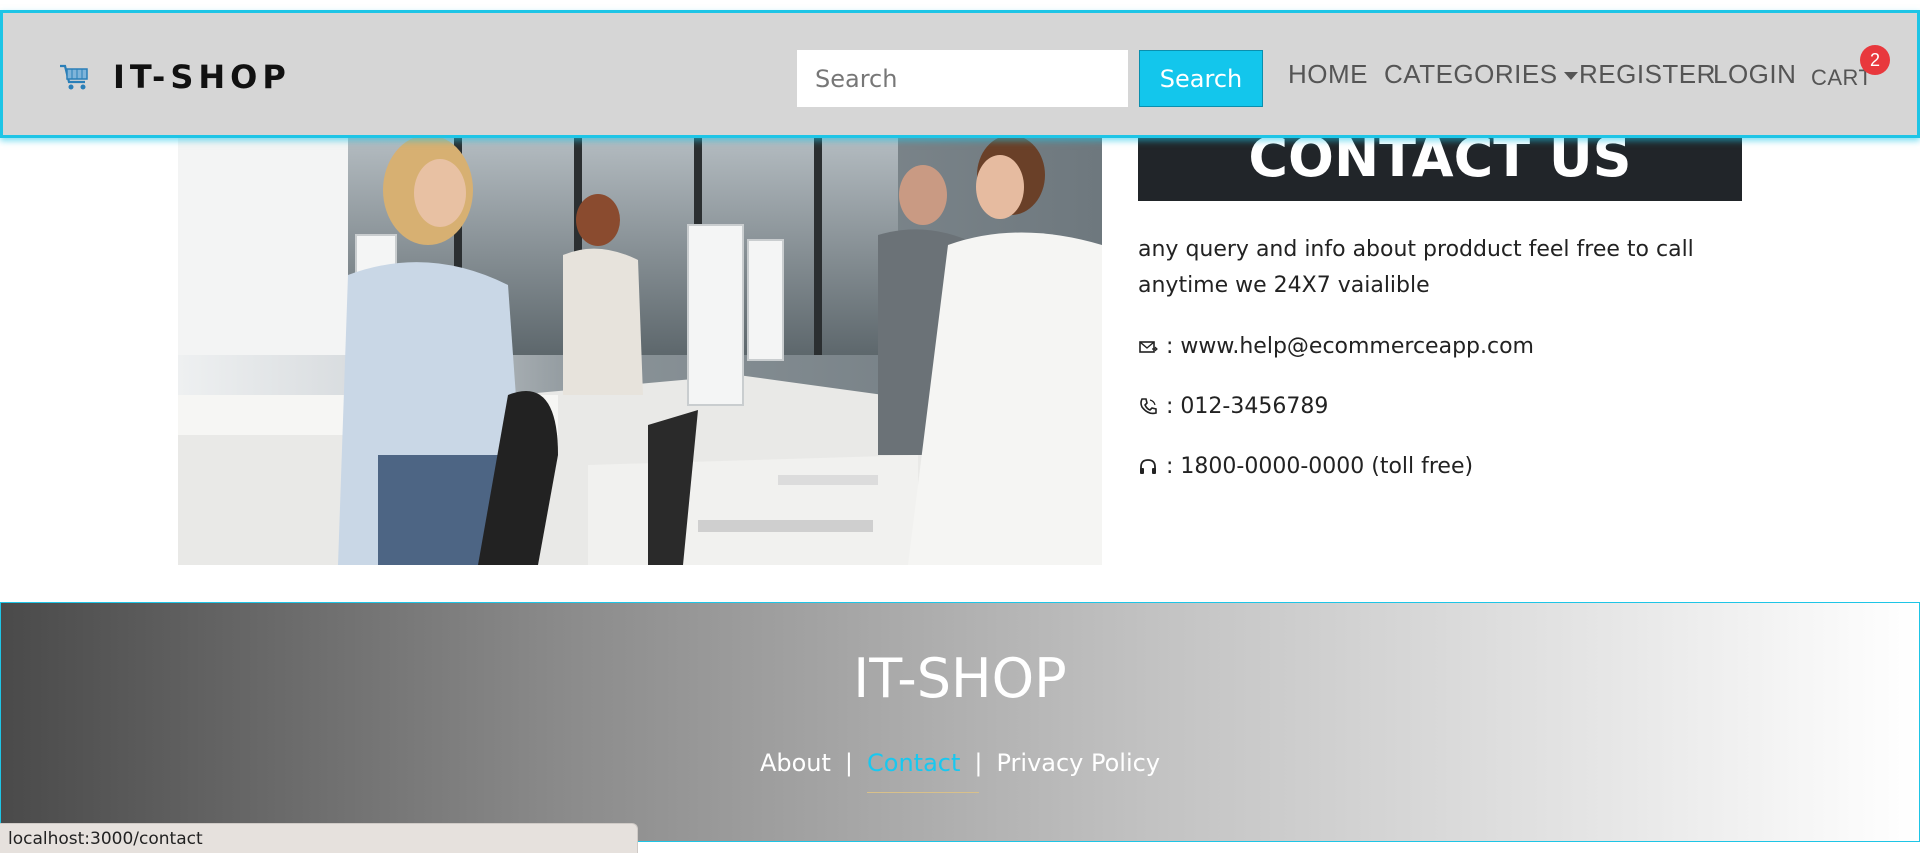  What do you see at coordinates (795, 763) in the screenshot?
I see `footer-link-about: About` at bounding box center [795, 763].